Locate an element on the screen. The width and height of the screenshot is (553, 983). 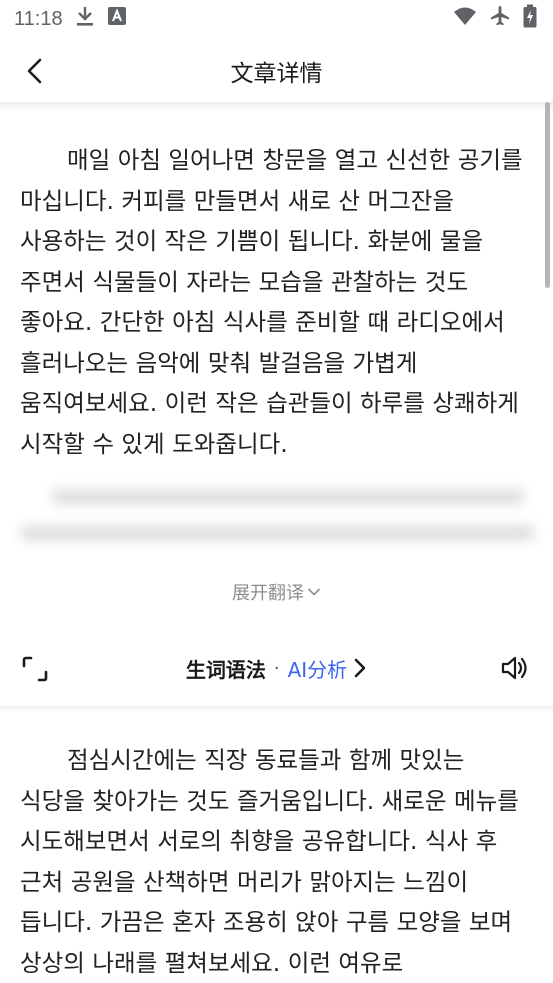
battery-charging-icon is located at coordinates (530, 19).